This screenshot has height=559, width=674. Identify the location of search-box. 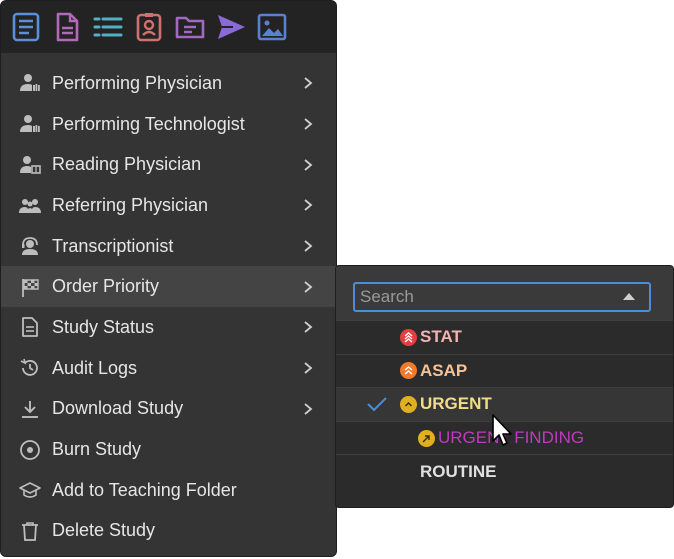
(502, 297).